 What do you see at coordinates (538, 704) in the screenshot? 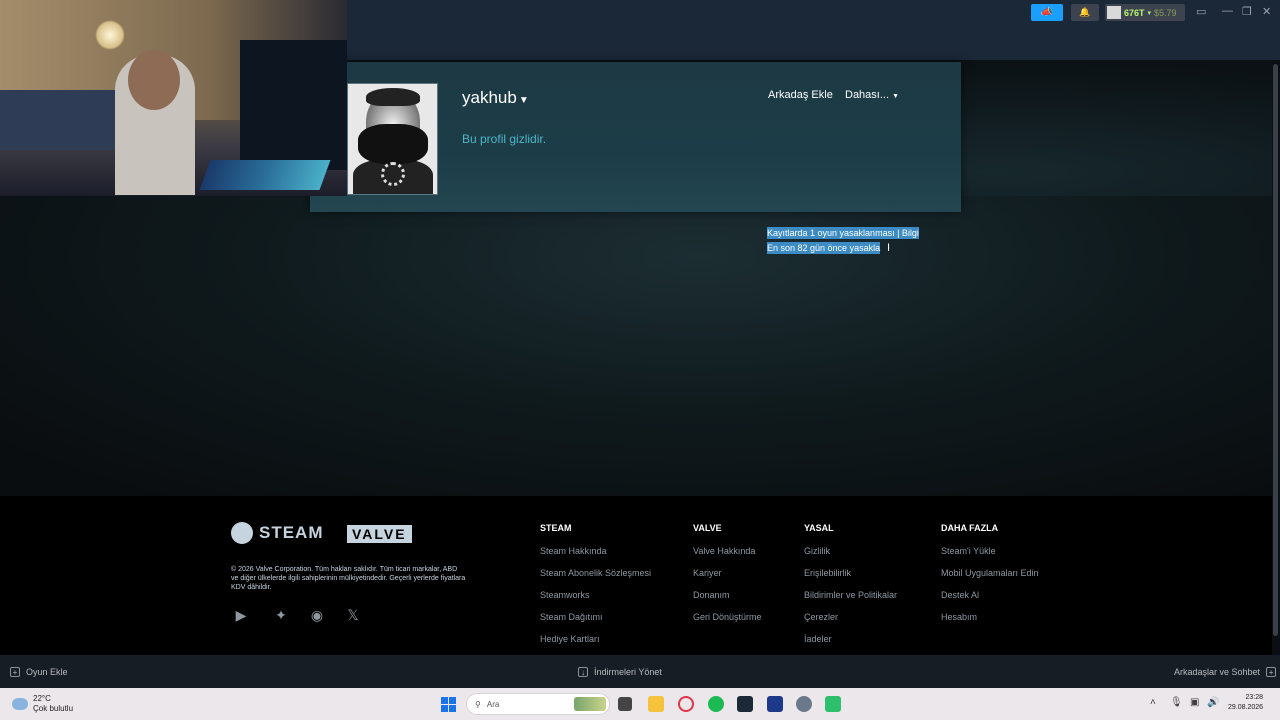
I see `taskbar-search: ⚲ Ara` at bounding box center [538, 704].